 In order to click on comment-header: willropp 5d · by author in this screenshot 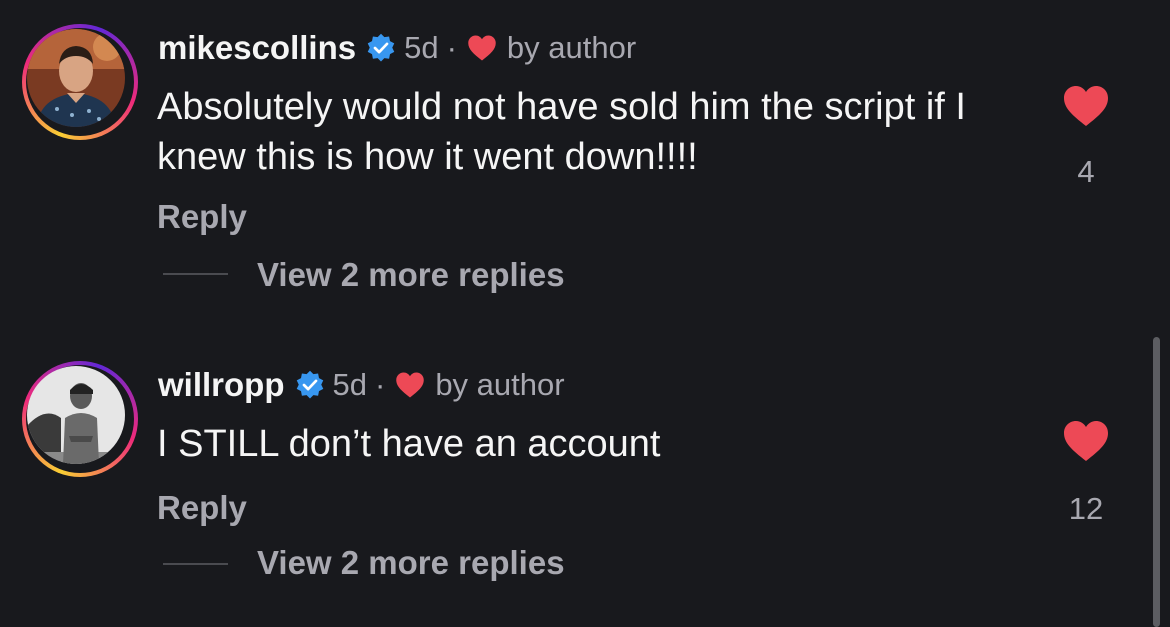, I will do `click(361, 385)`.